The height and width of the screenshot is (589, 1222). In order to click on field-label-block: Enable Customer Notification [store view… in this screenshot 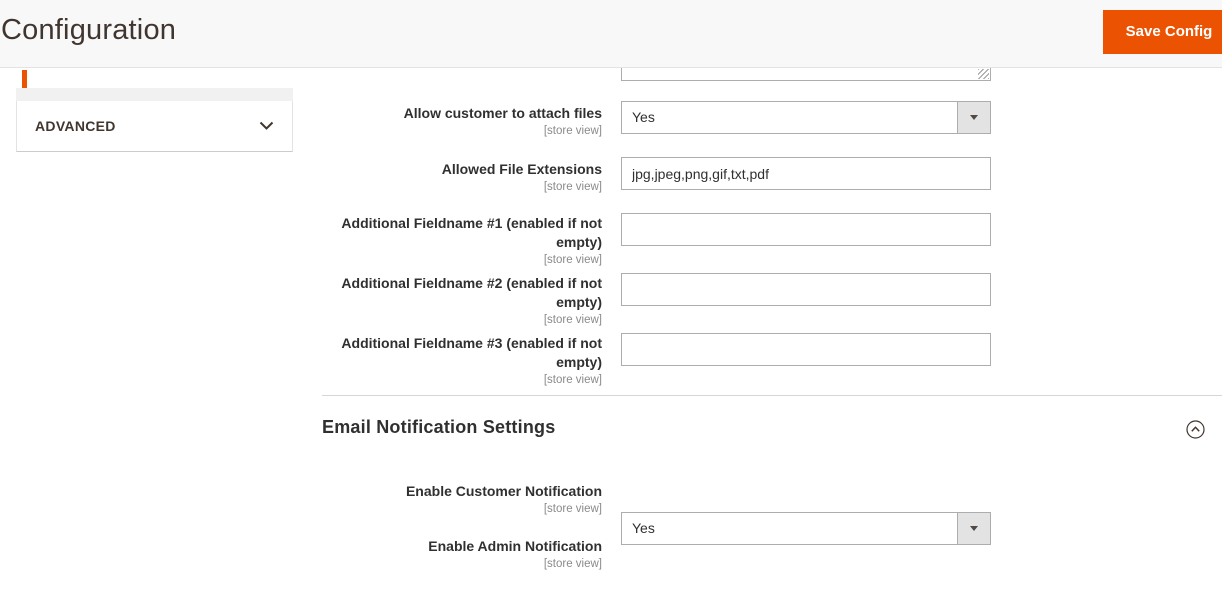, I will do `click(461, 499)`.